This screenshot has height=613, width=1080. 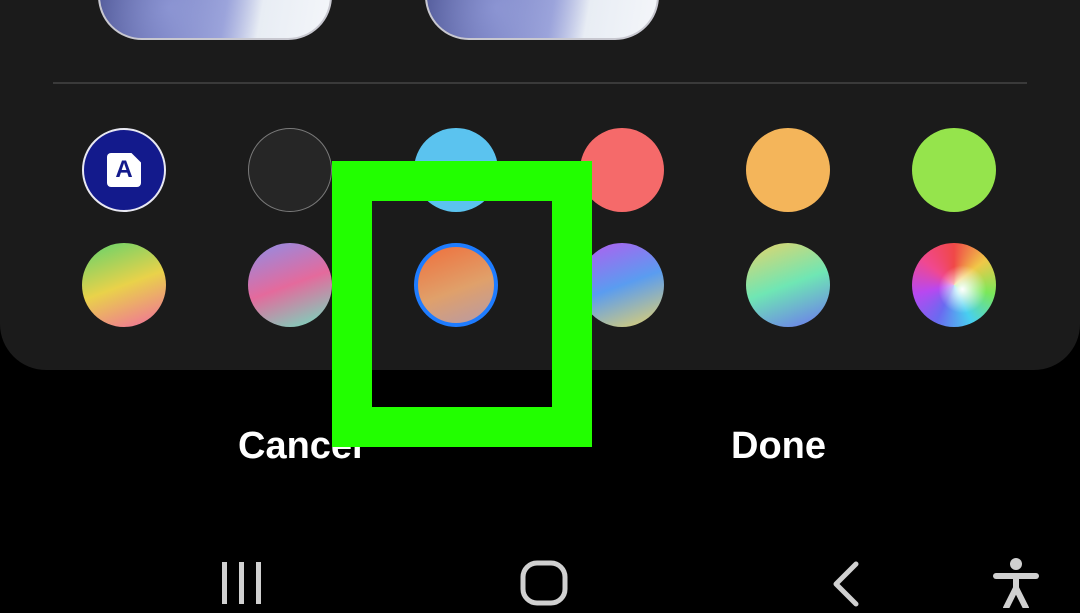 I want to click on home-icon, so click(x=544, y=583).